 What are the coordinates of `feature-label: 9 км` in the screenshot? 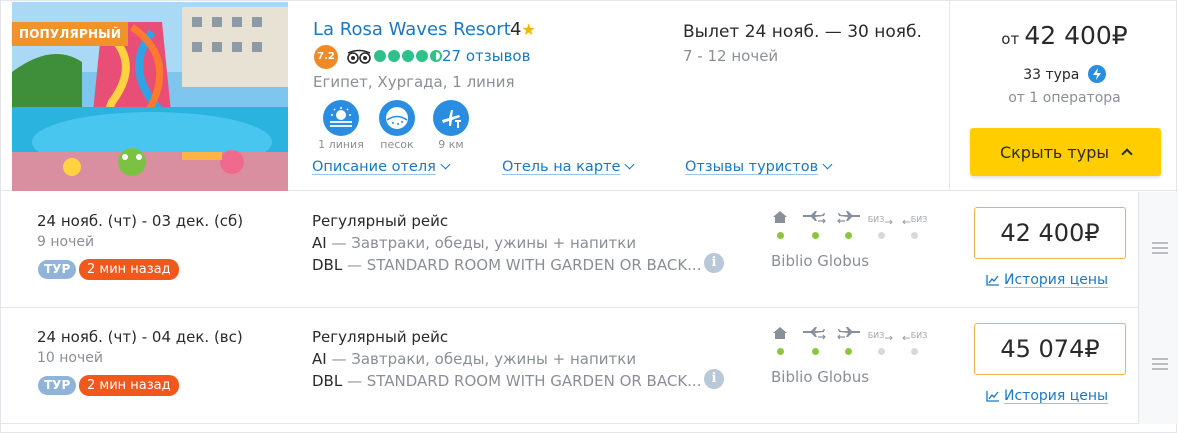 It's located at (451, 144).